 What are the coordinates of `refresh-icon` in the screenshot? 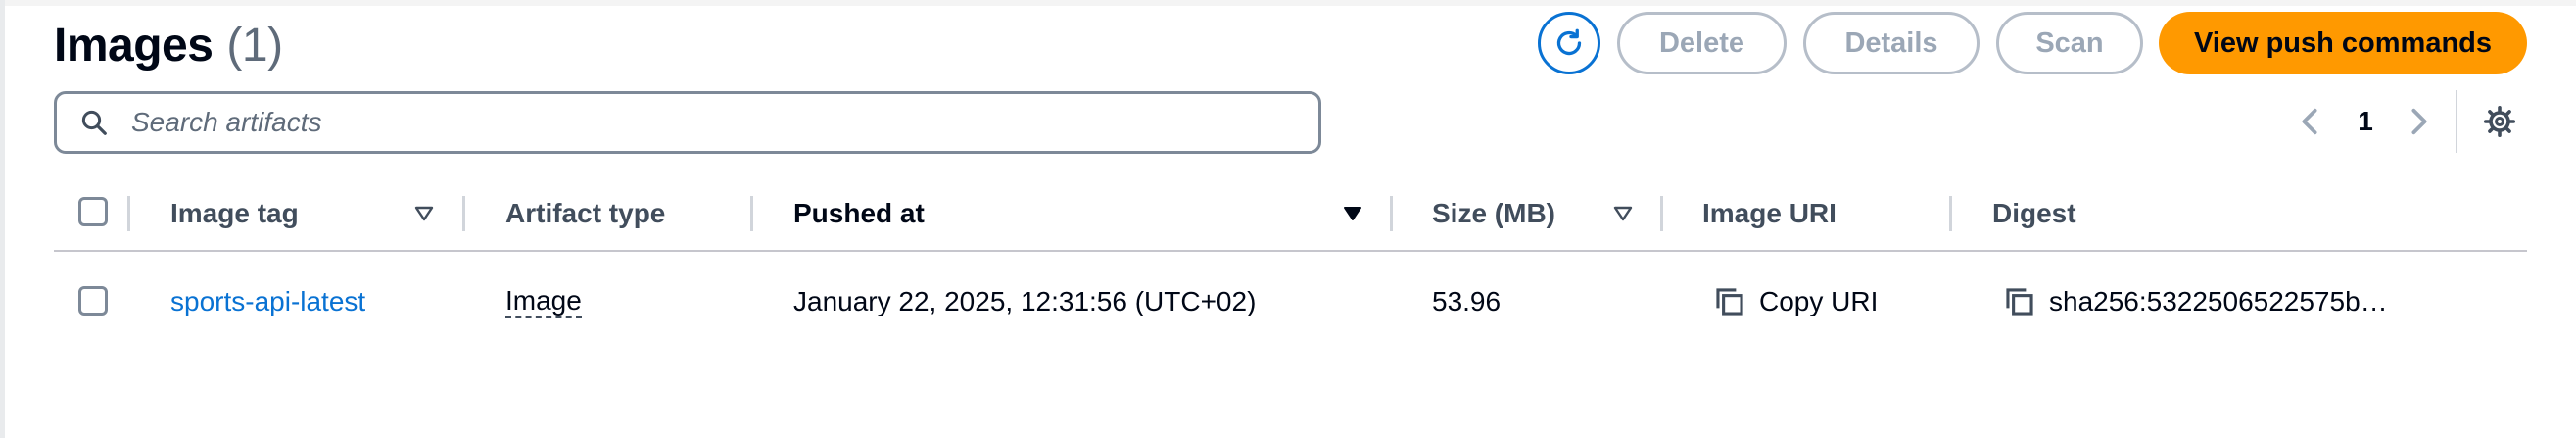 It's located at (1569, 42).